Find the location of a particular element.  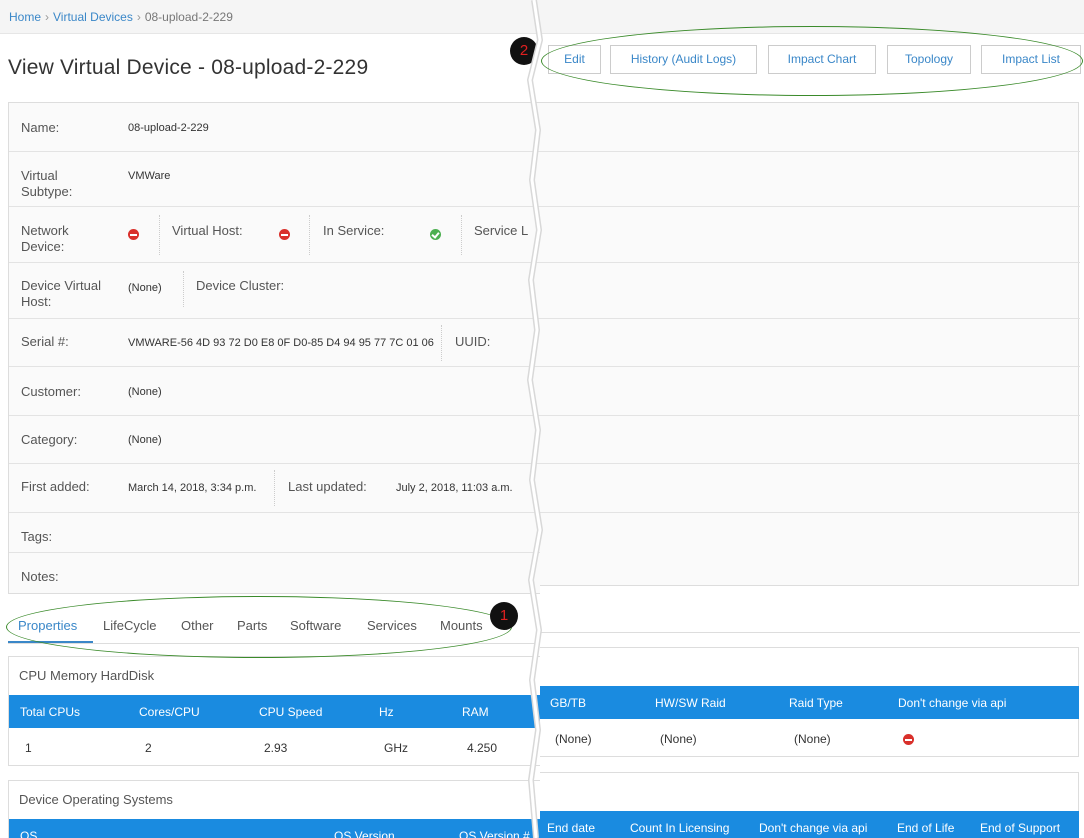

first-added-label: First added: is located at coordinates (55, 486).